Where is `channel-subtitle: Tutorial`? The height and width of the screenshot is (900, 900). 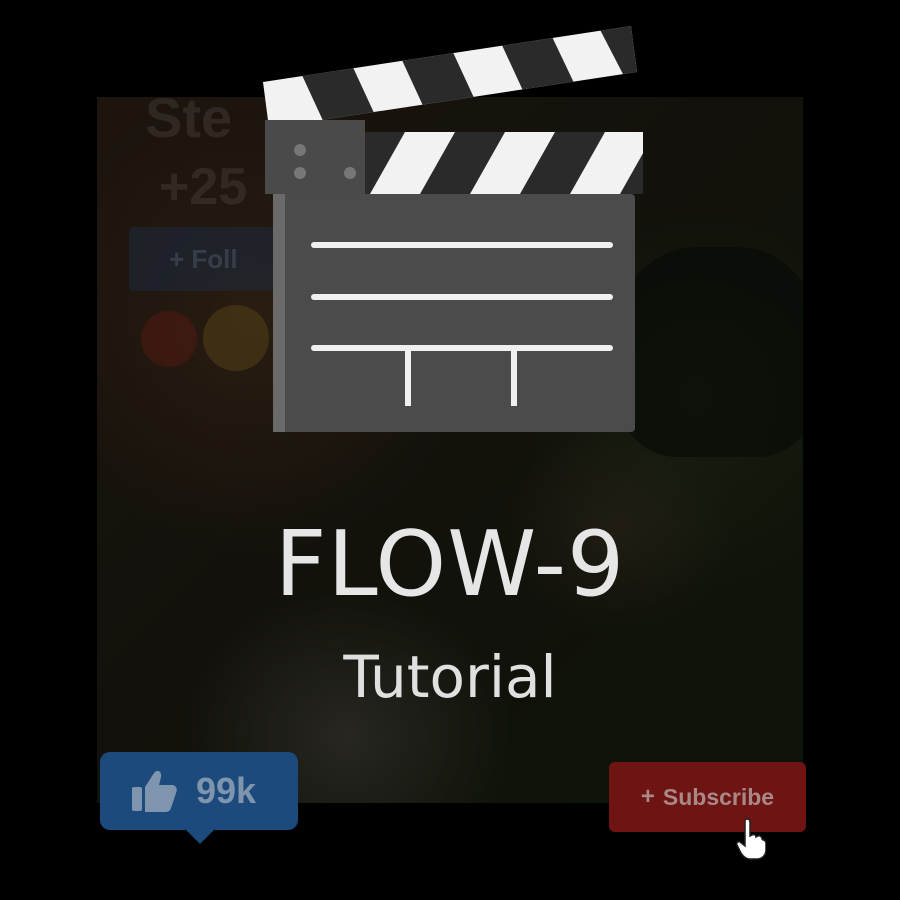 channel-subtitle: Tutorial is located at coordinates (450, 677).